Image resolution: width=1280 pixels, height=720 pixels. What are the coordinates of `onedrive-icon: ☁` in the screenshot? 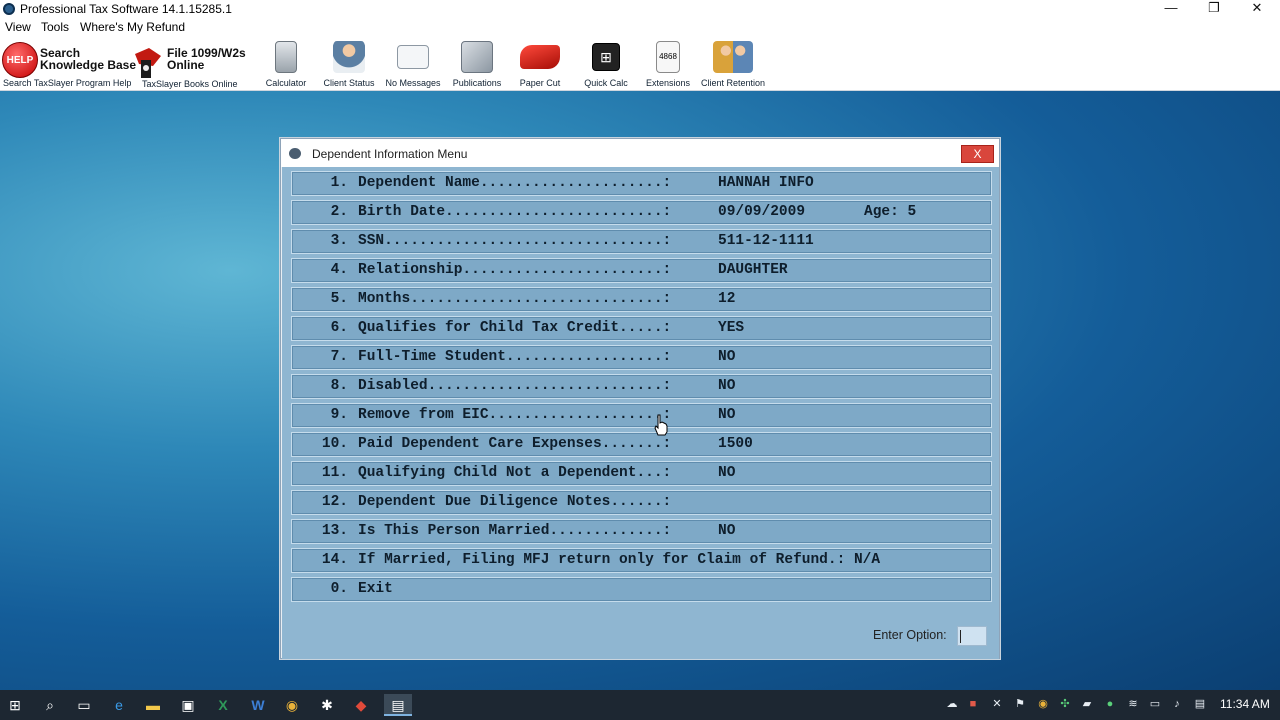 It's located at (952, 704).